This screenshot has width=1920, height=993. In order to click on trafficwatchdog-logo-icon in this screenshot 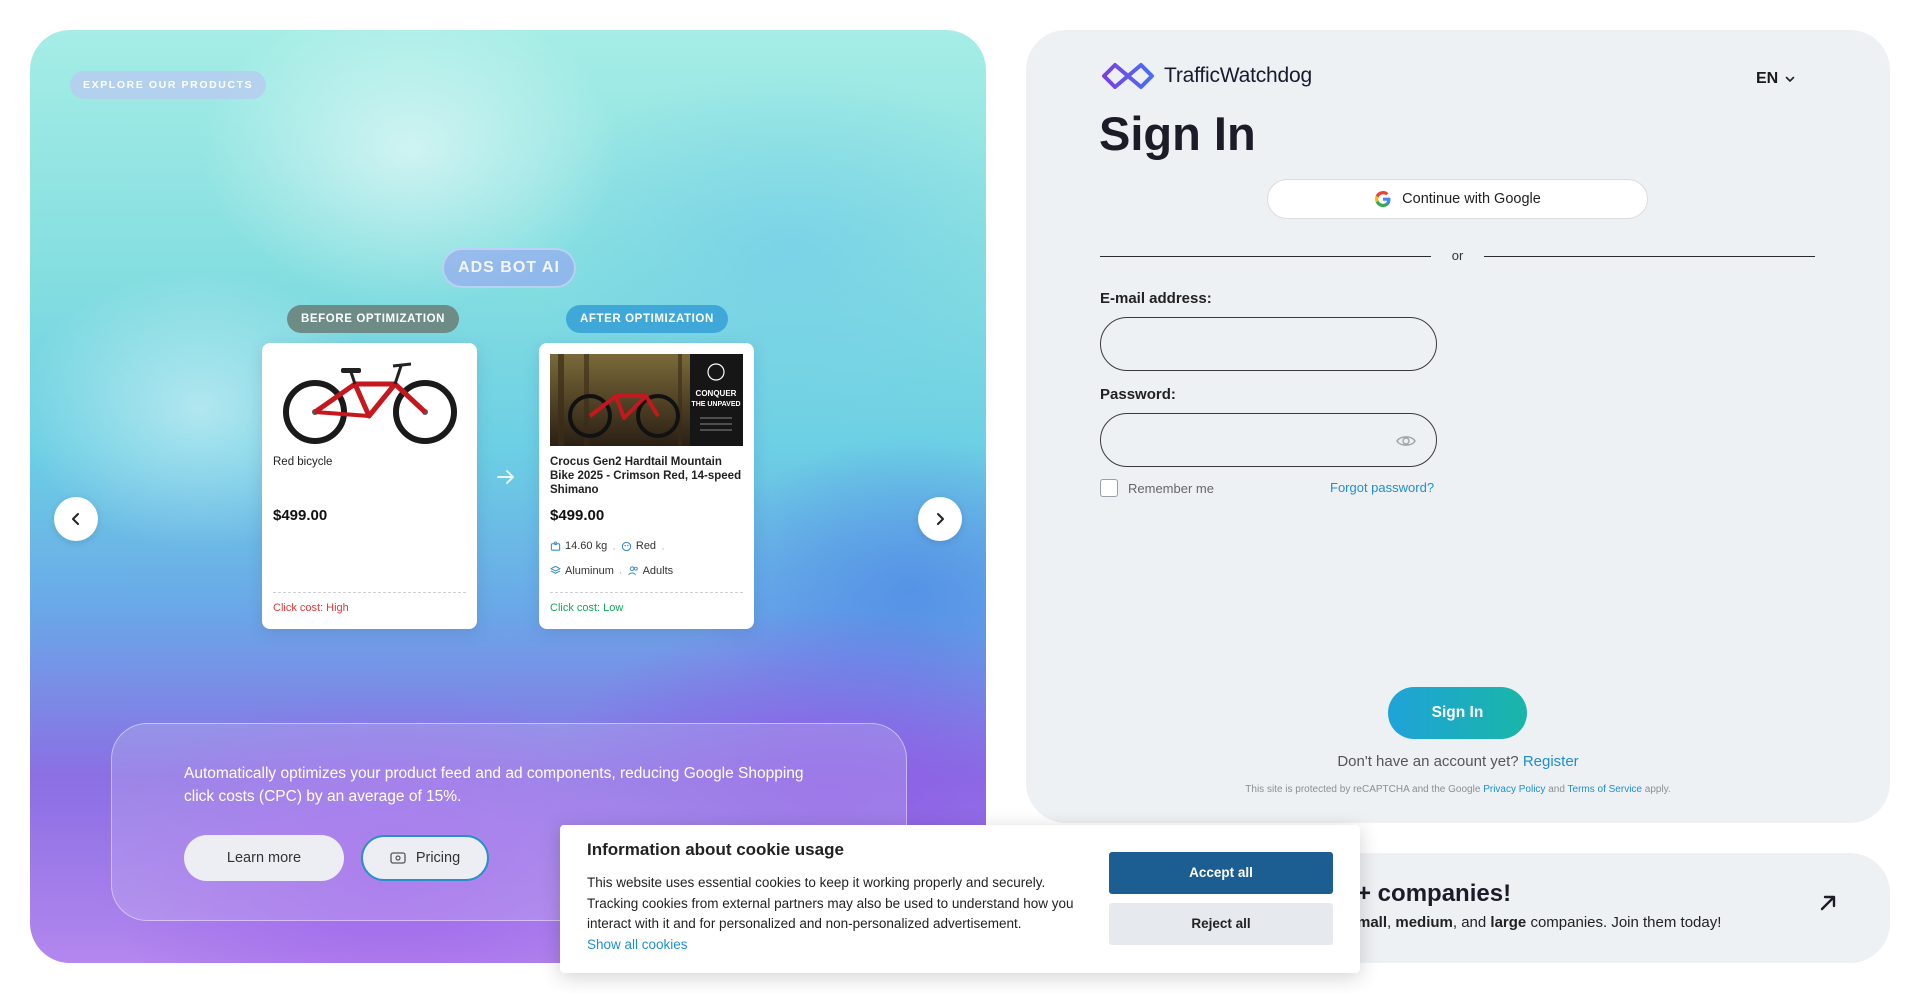, I will do `click(1128, 76)`.